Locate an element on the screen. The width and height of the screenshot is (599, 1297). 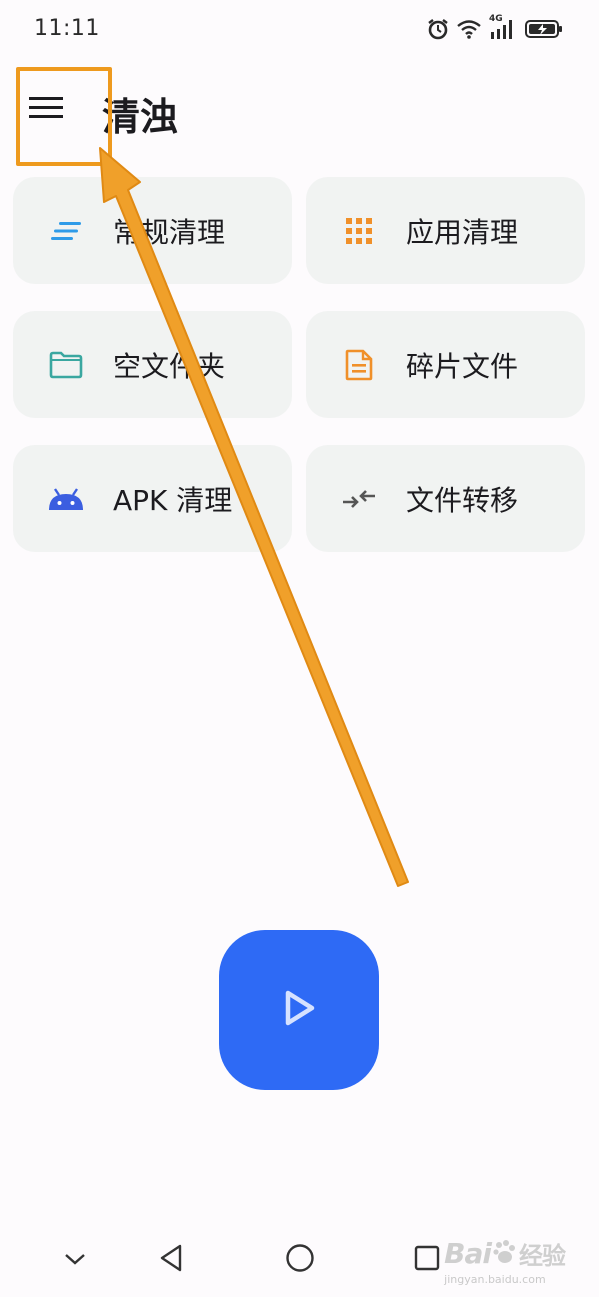
alarm-icon is located at coordinates (438, 29).